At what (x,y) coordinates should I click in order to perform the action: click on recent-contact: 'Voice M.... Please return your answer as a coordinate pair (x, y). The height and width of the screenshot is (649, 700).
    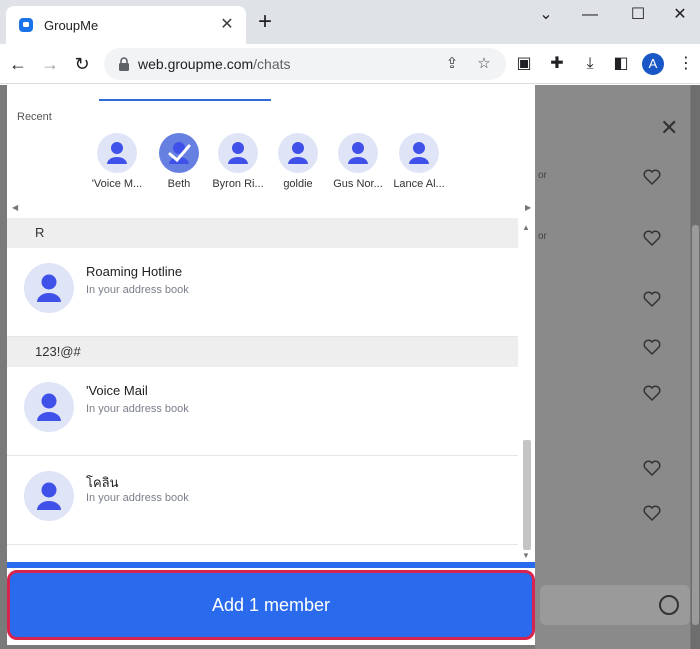
    Looking at the image, I should click on (117, 161).